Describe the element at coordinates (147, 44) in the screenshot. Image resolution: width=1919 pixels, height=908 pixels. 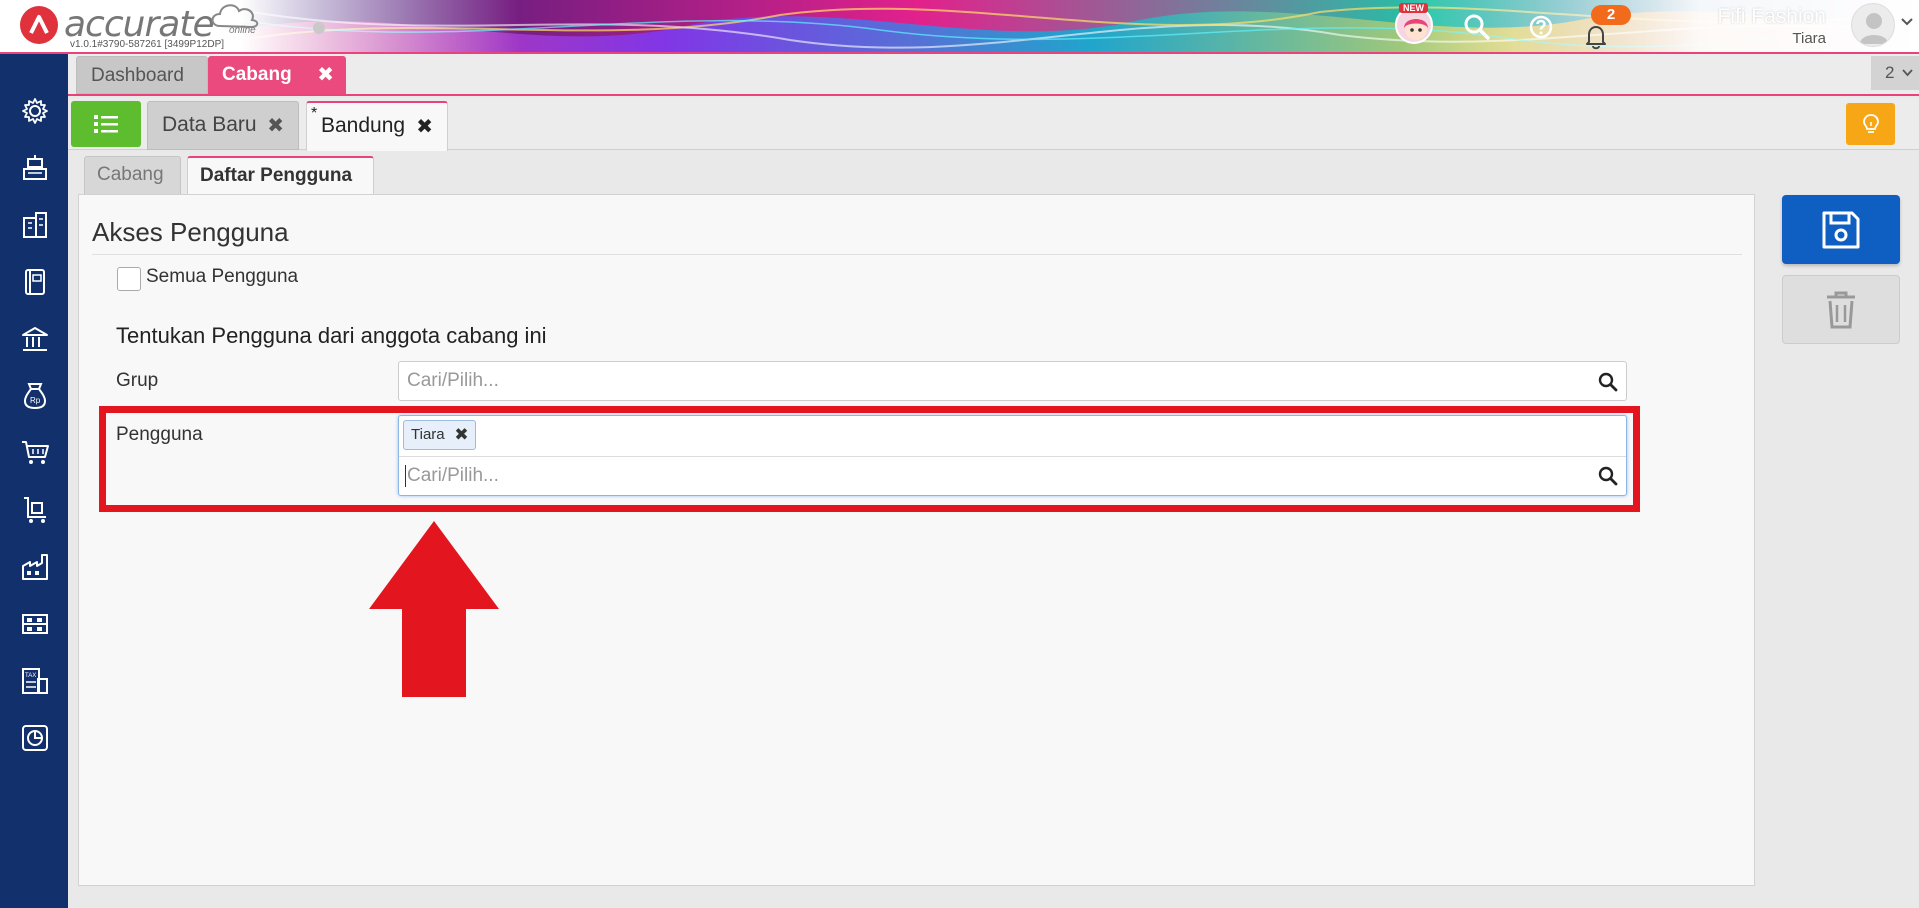
I see `version-text: v1.0.1#3790-587261 [3499P12DP]` at that location.